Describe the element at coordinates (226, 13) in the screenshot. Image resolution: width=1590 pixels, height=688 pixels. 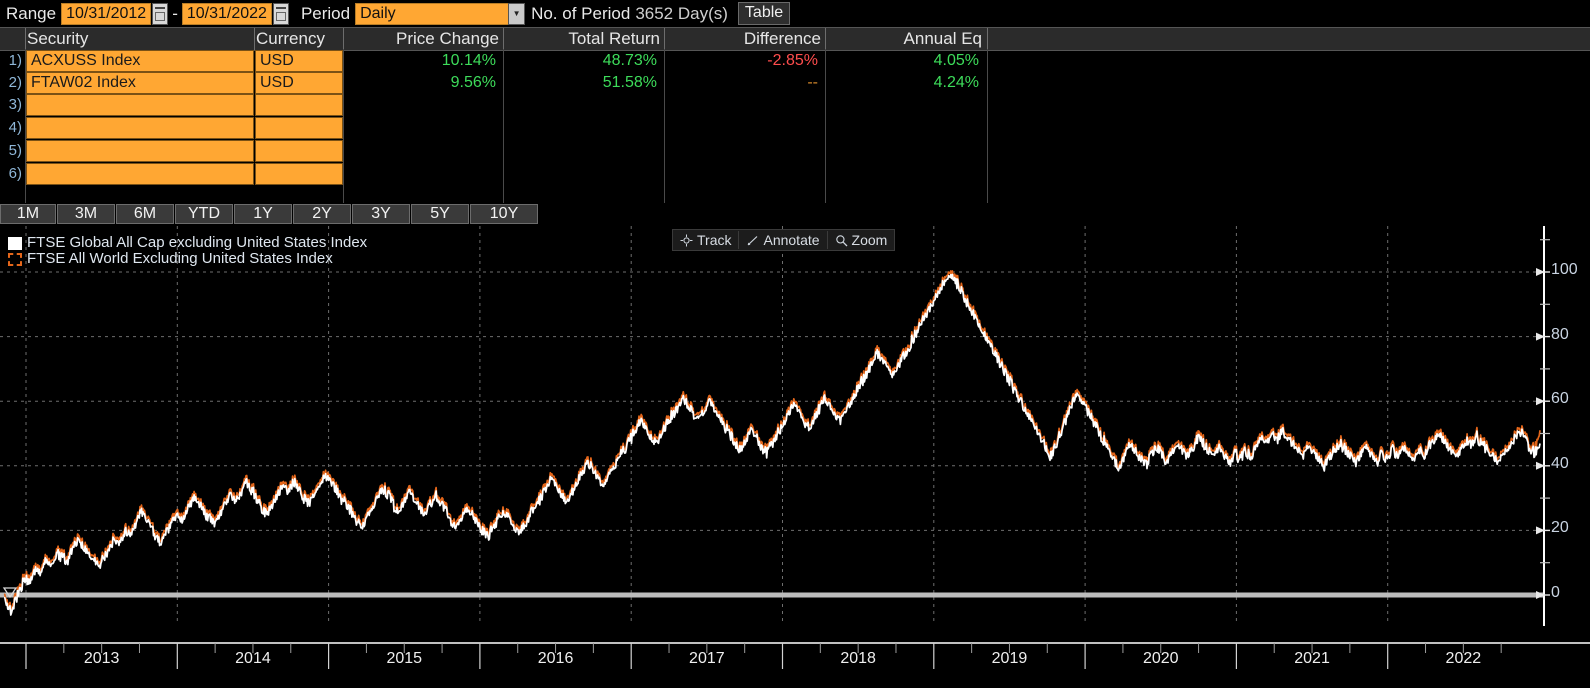
I see `range-end-input: 10/31/2022` at that location.